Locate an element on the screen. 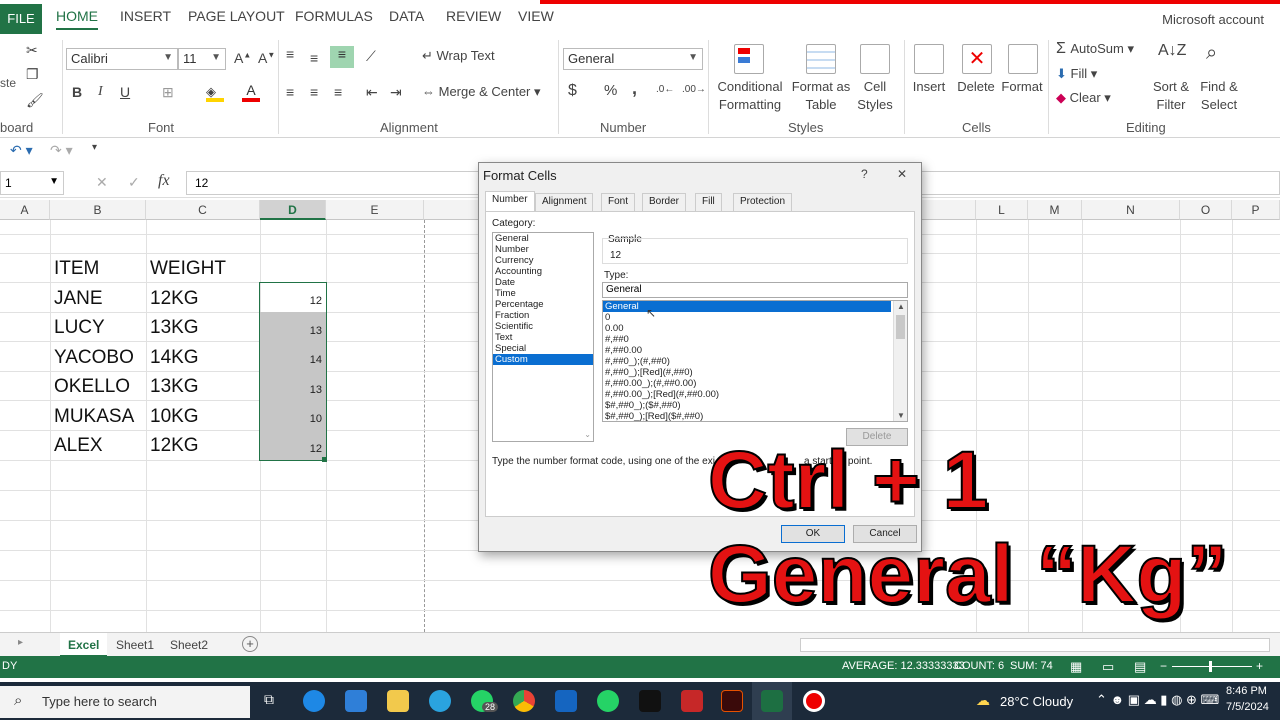  align-top-icon: ≡ is located at coordinates (290, 54).